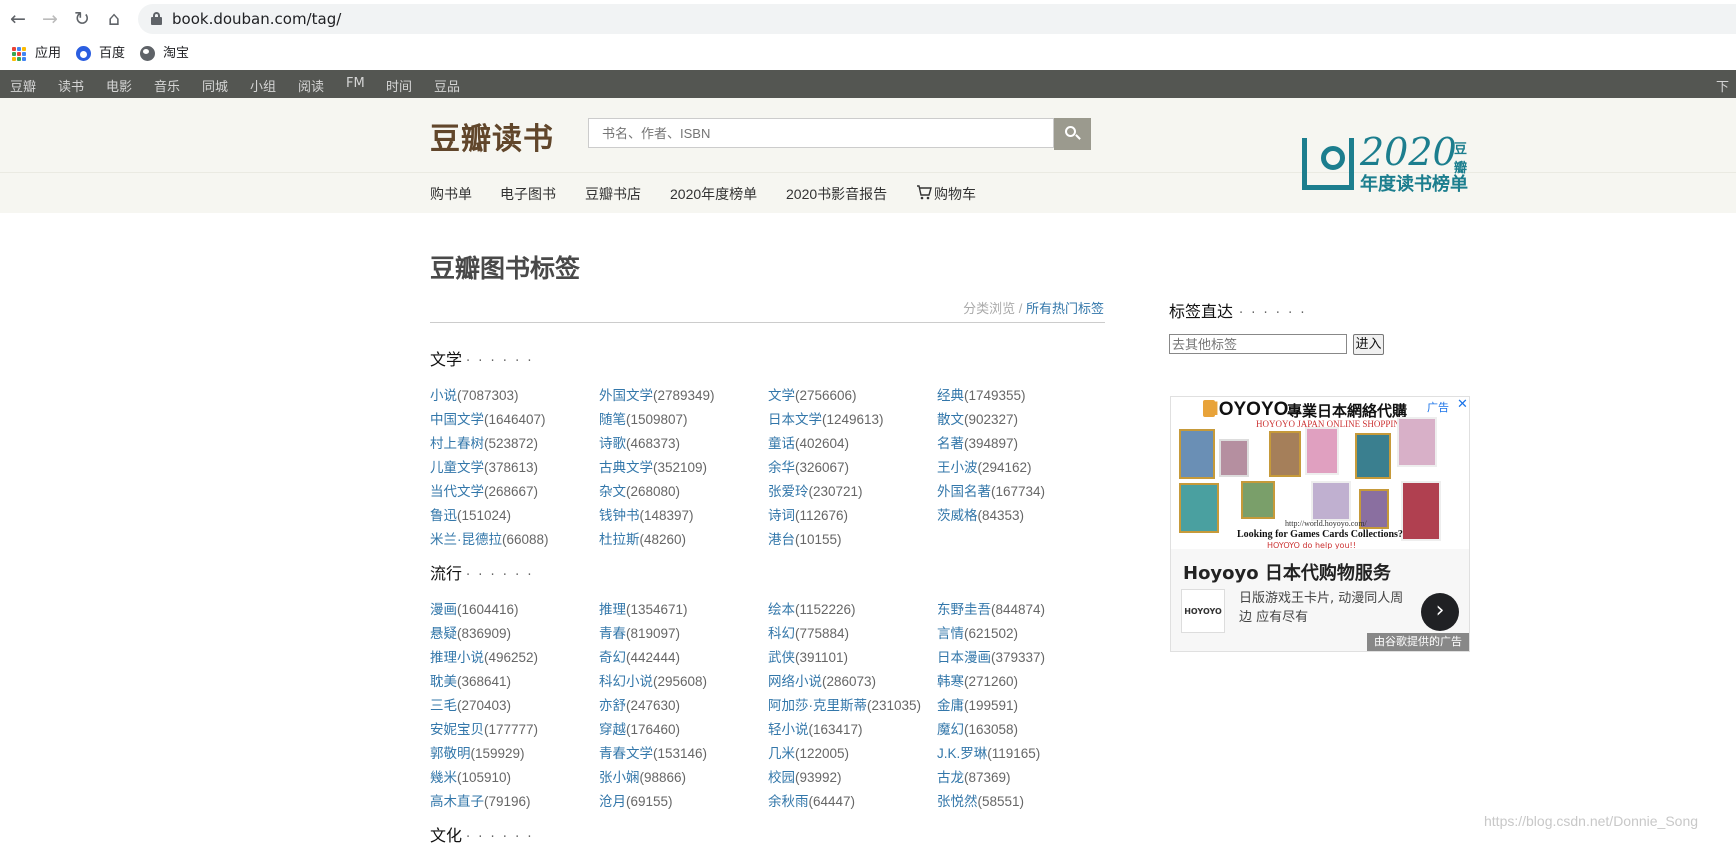 This screenshot has width=1736, height=846. I want to click on tag-item: 校园(93992), so click(805, 776).